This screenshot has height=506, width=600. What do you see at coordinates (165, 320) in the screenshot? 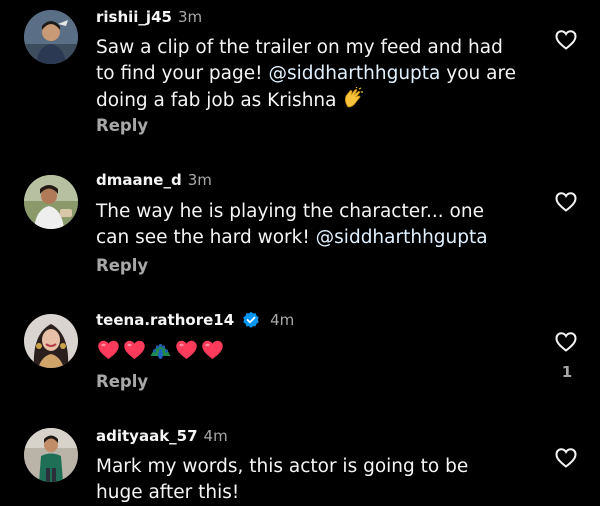
I see `username: teena.rathore14` at bounding box center [165, 320].